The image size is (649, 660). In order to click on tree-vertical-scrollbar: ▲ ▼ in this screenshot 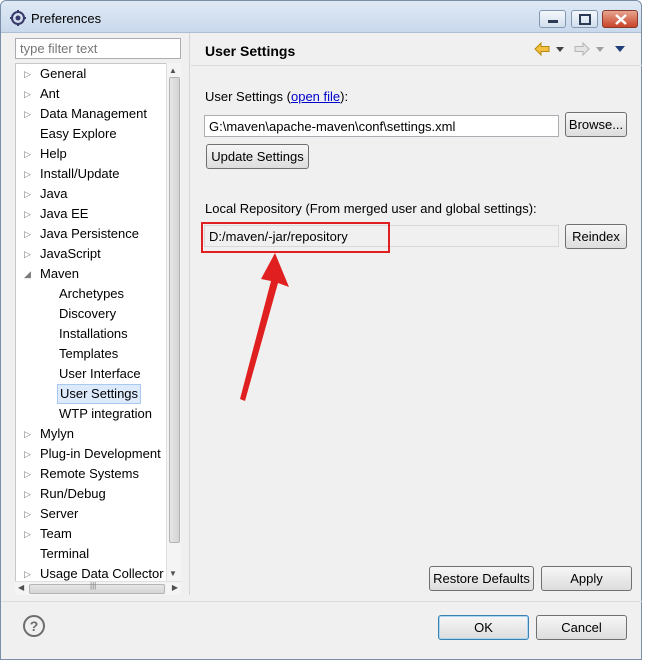, I will do `click(173, 322)`.